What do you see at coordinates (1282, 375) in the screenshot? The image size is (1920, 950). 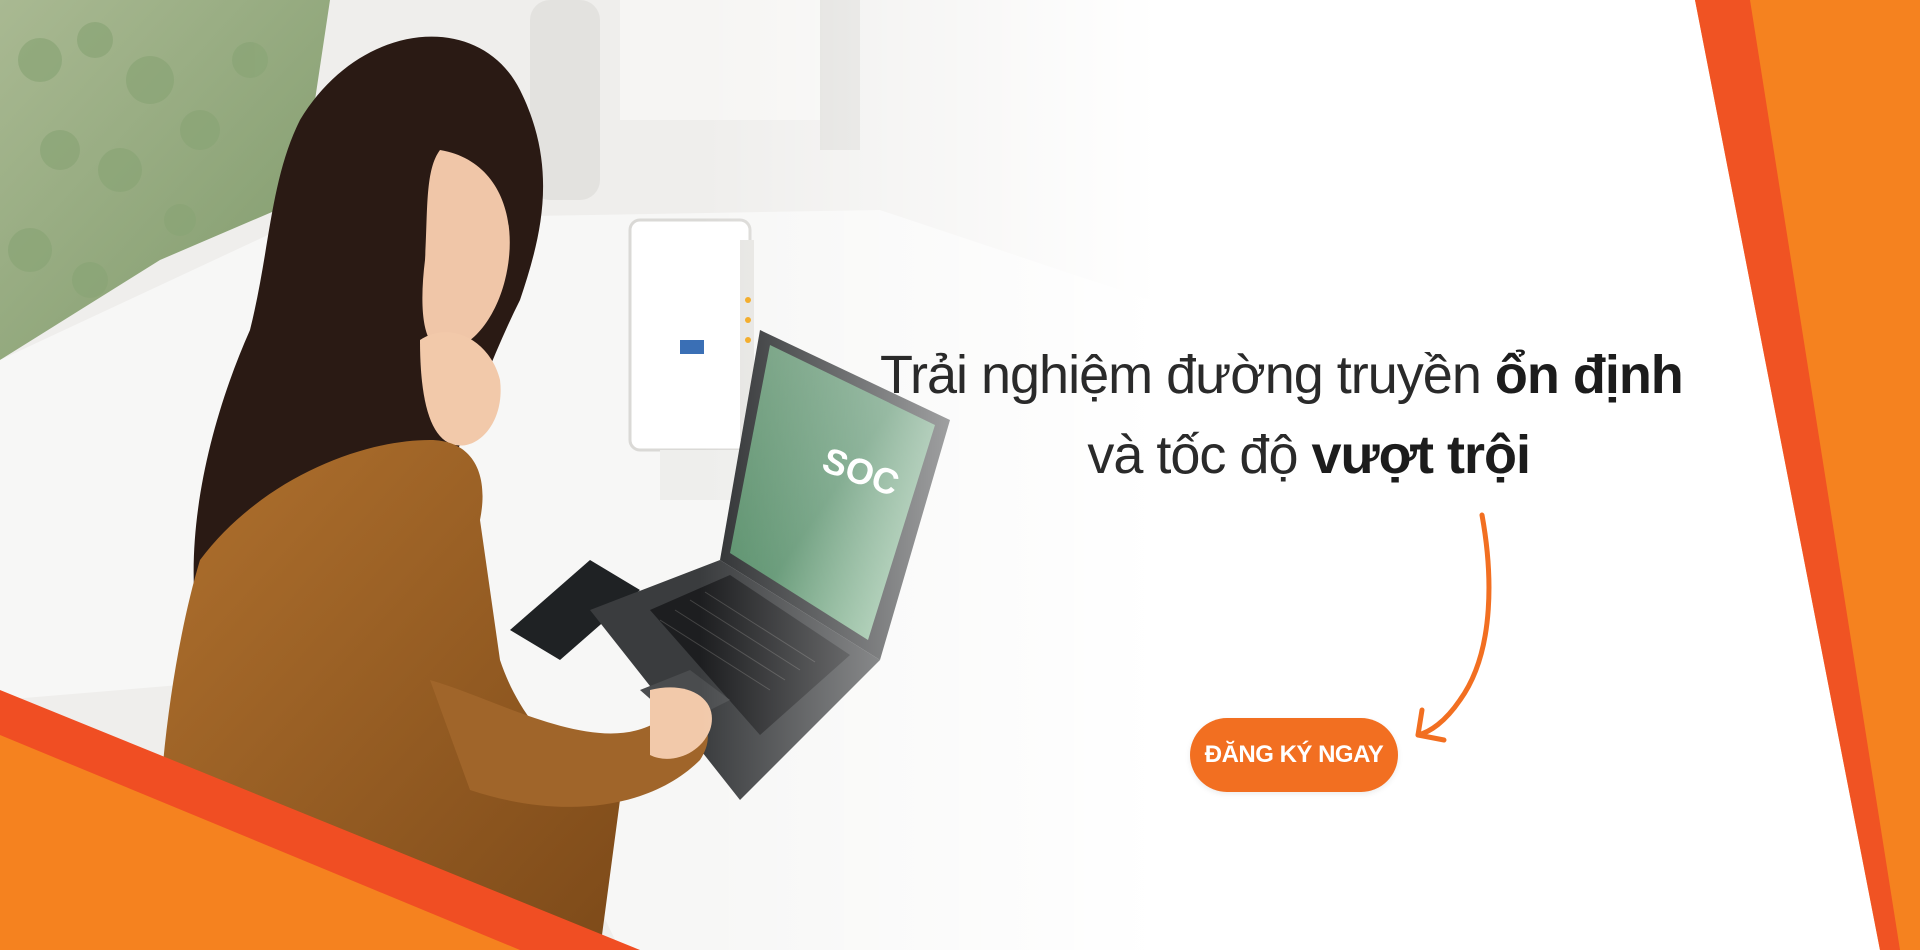 I see `headline-line-1: Trải nghiệm đường truyền ổn định` at bounding box center [1282, 375].